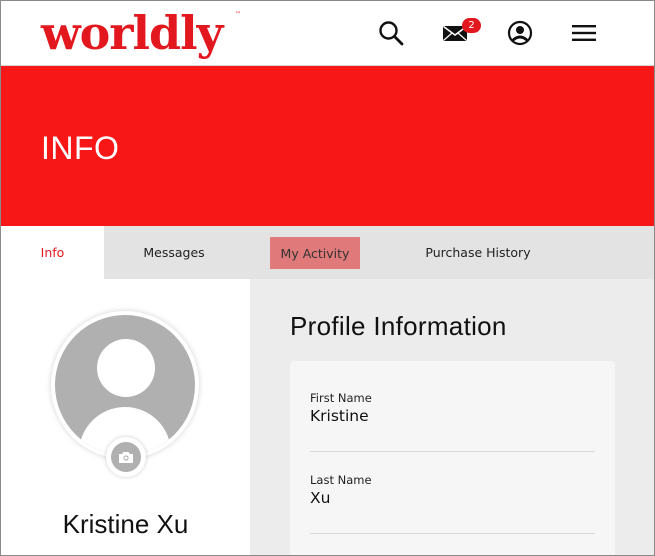  I want to click on camera-icon, so click(126, 457).